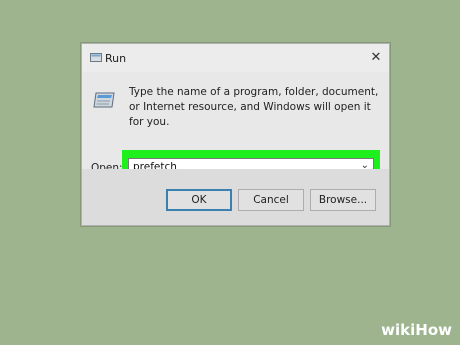 This screenshot has width=460, height=345. Describe the element at coordinates (96, 57) in the screenshot. I see `run-app-icon` at that location.